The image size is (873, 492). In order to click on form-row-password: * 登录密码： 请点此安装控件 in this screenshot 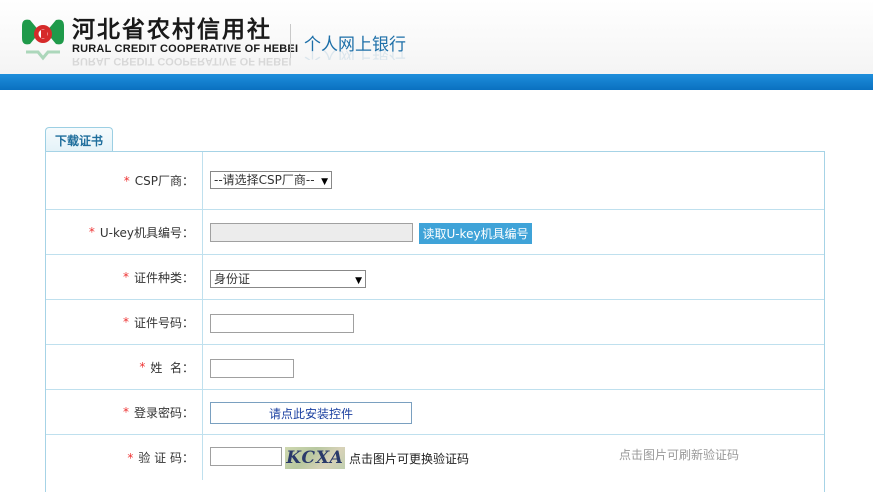, I will do `click(435, 412)`.